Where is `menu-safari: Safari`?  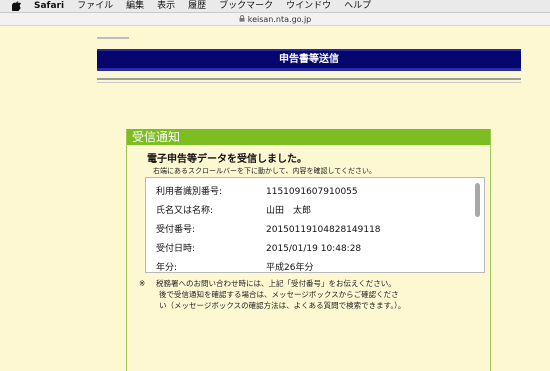
menu-safari: Safari is located at coordinates (49, 6).